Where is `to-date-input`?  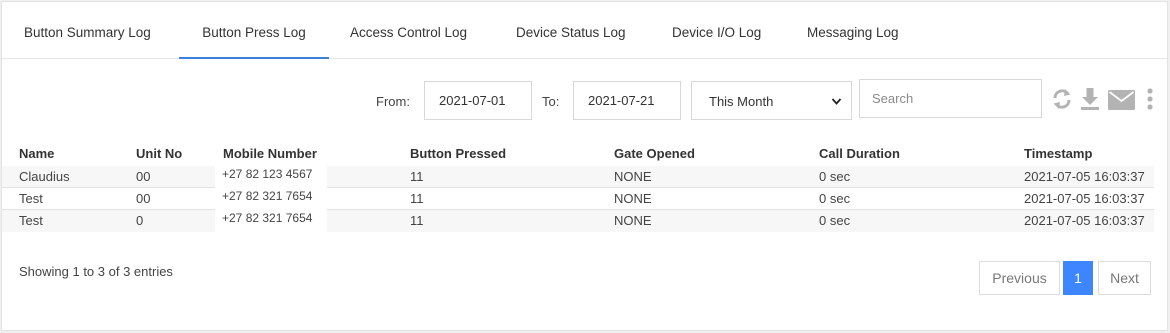
to-date-input is located at coordinates (627, 100).